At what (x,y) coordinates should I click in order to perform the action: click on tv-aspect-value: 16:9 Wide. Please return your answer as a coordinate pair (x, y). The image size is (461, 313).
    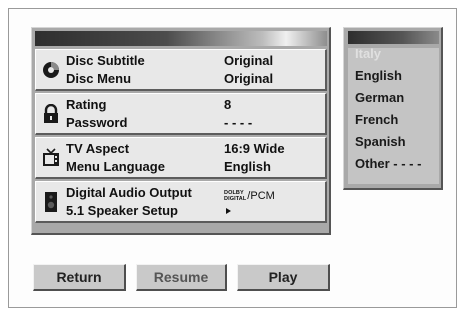
    Looking at the image, I should click on (254, 148).